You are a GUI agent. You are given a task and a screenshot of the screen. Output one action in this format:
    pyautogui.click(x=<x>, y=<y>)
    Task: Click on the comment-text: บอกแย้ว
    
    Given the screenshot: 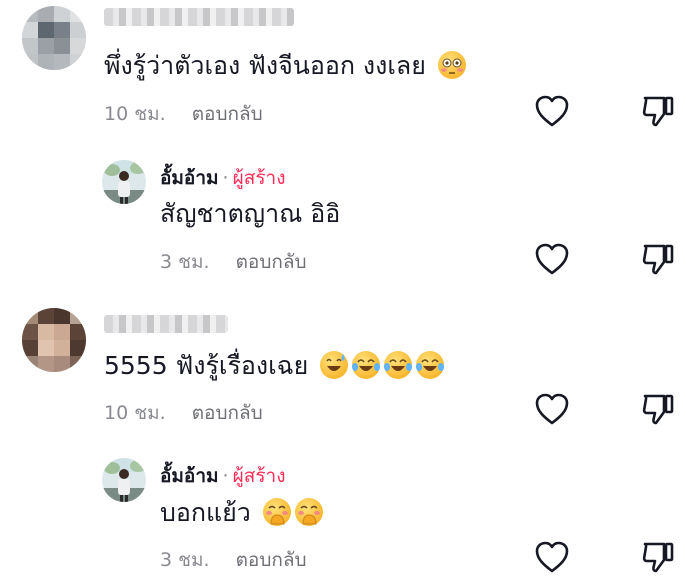 What is the action you would take?
    pyautogui.click(x=241, y=513)
    